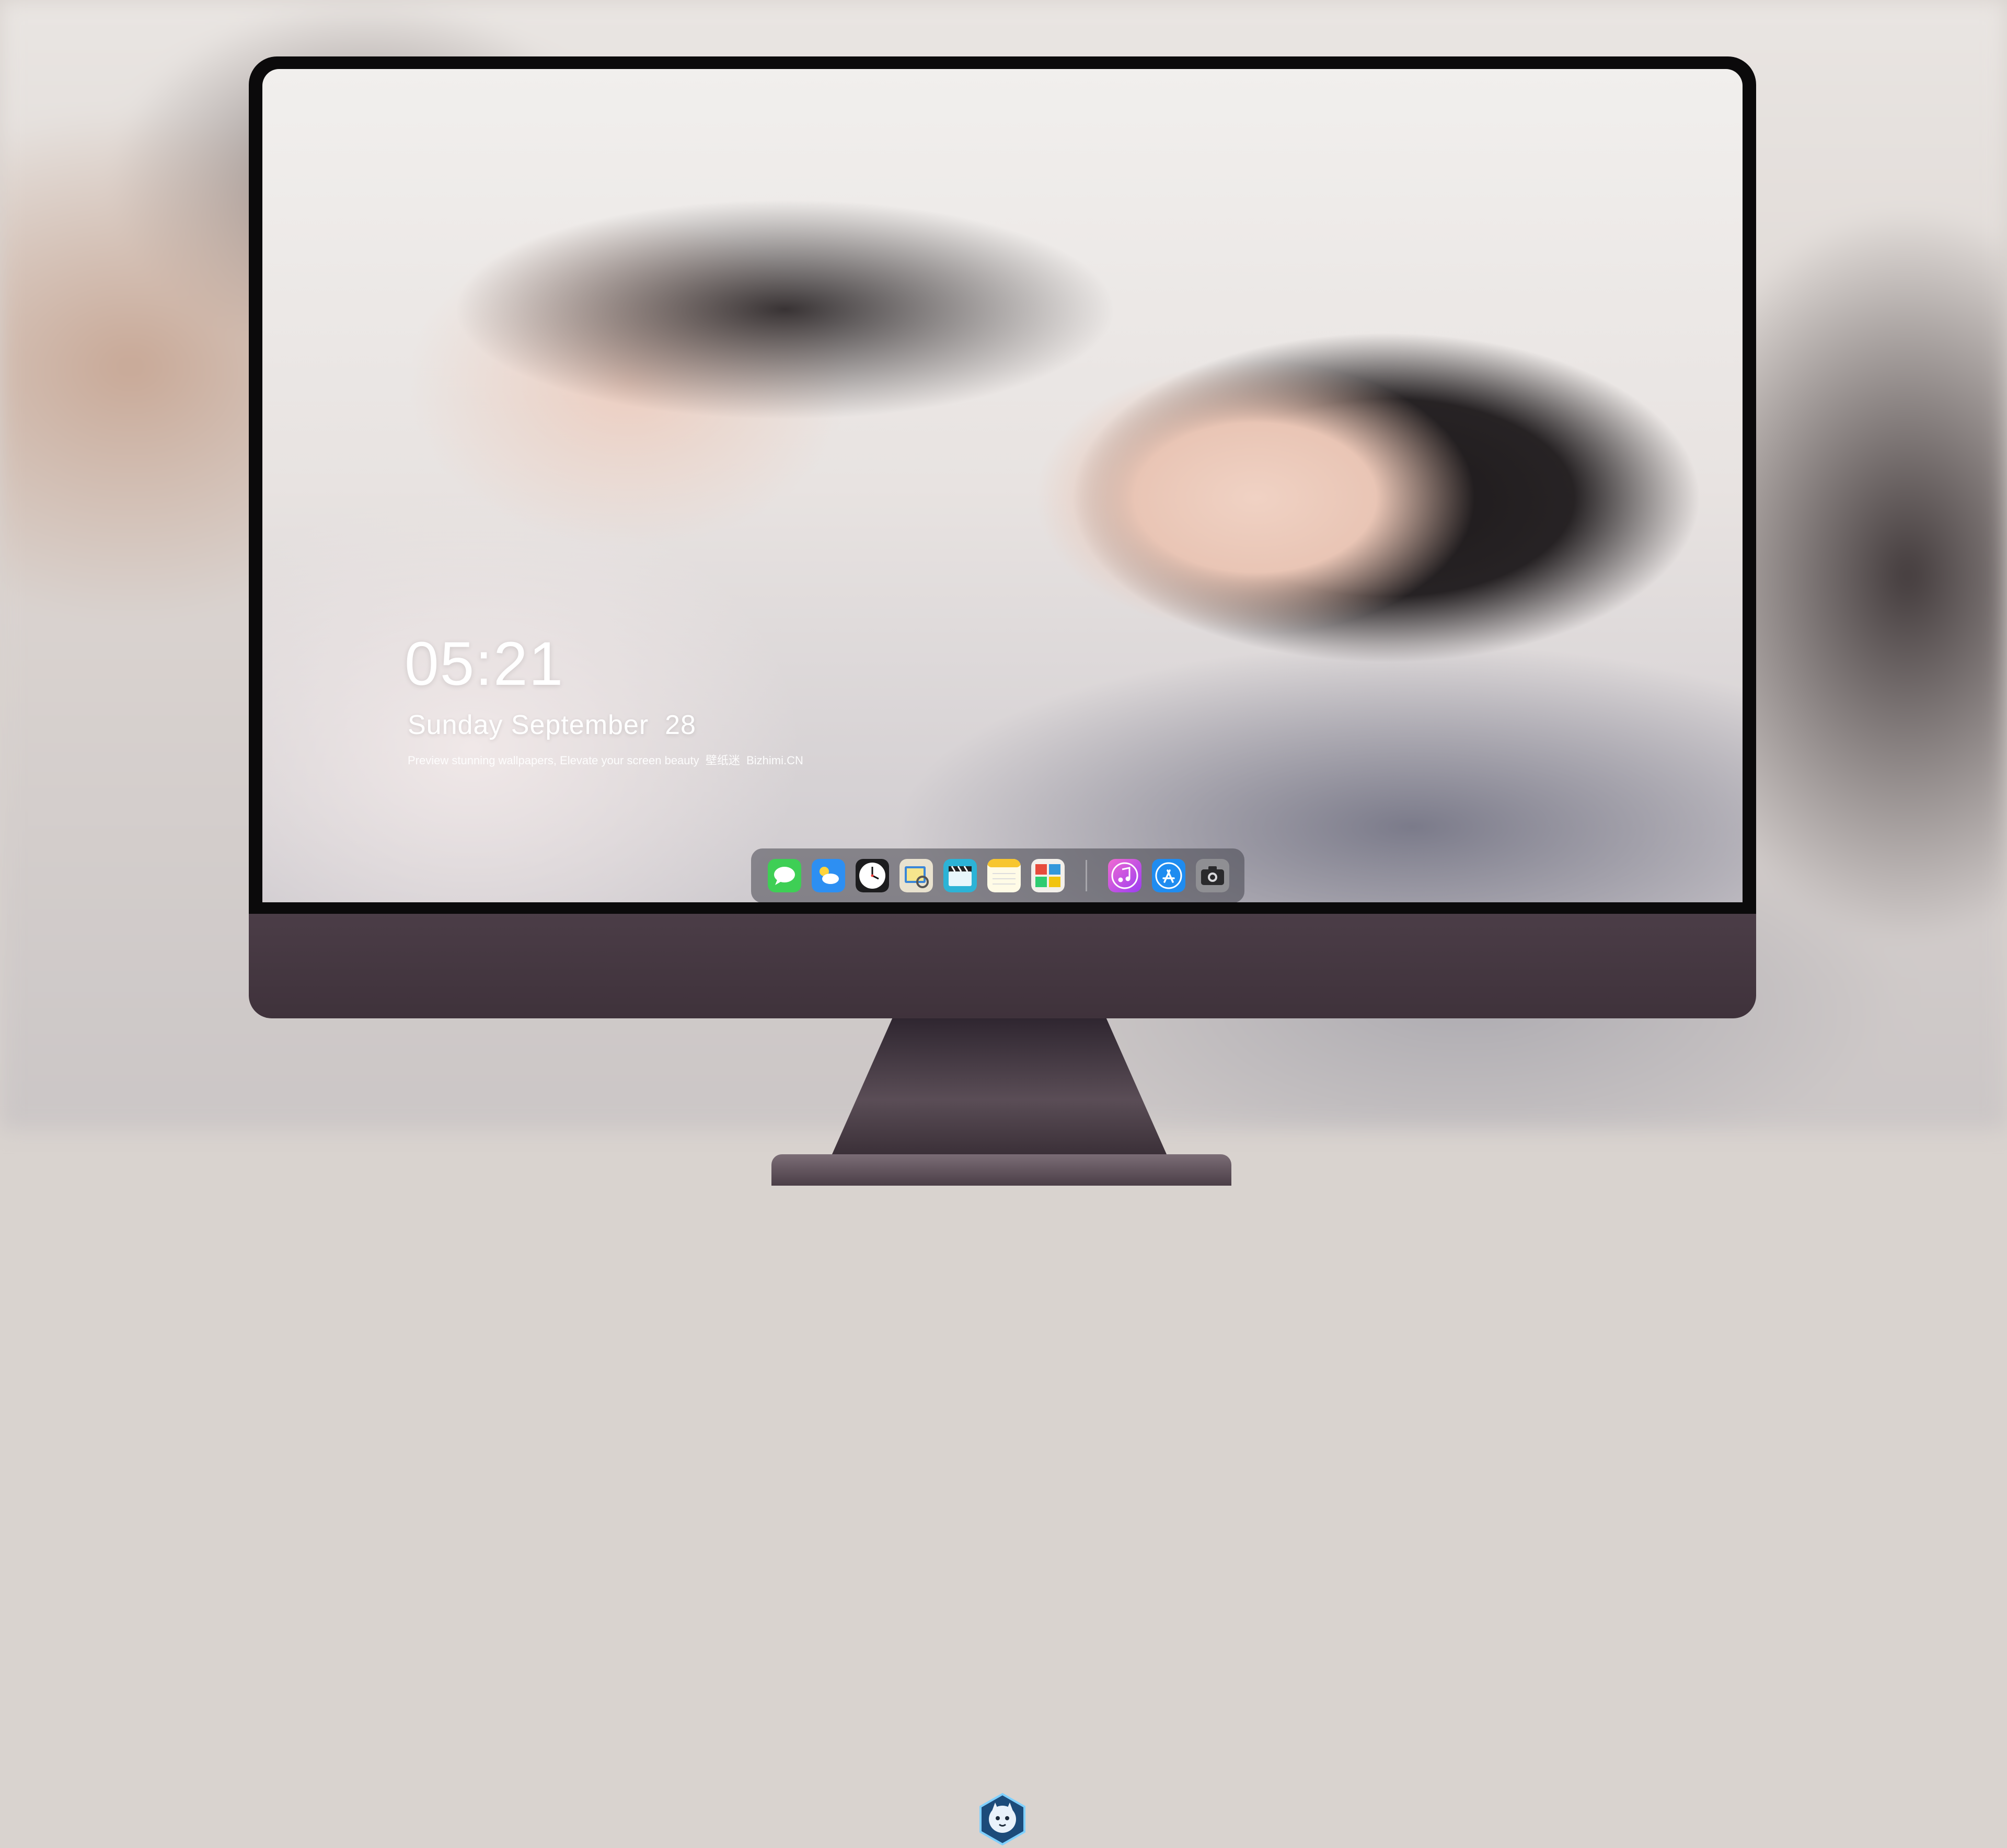  I want to click on dock, so click(997, 875).